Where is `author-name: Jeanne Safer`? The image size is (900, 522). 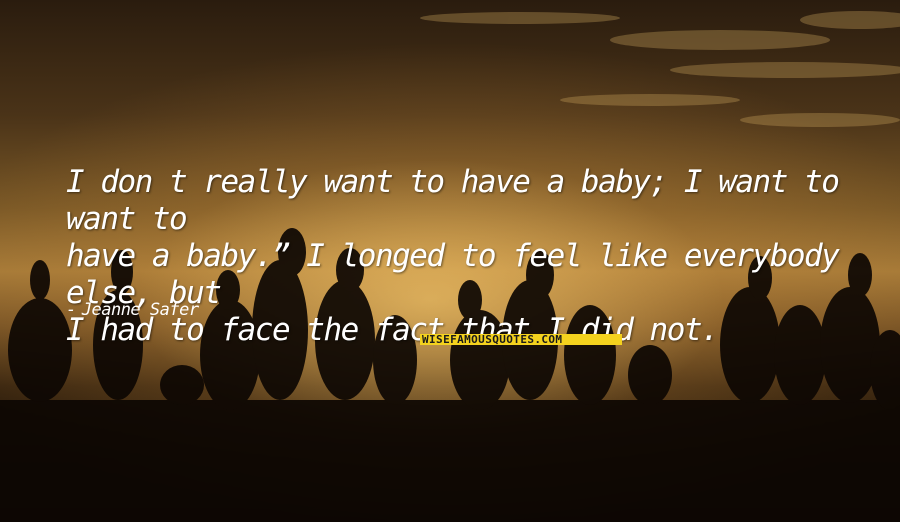 author-name: Jeanne Safer is located at coordinates (140, 310).